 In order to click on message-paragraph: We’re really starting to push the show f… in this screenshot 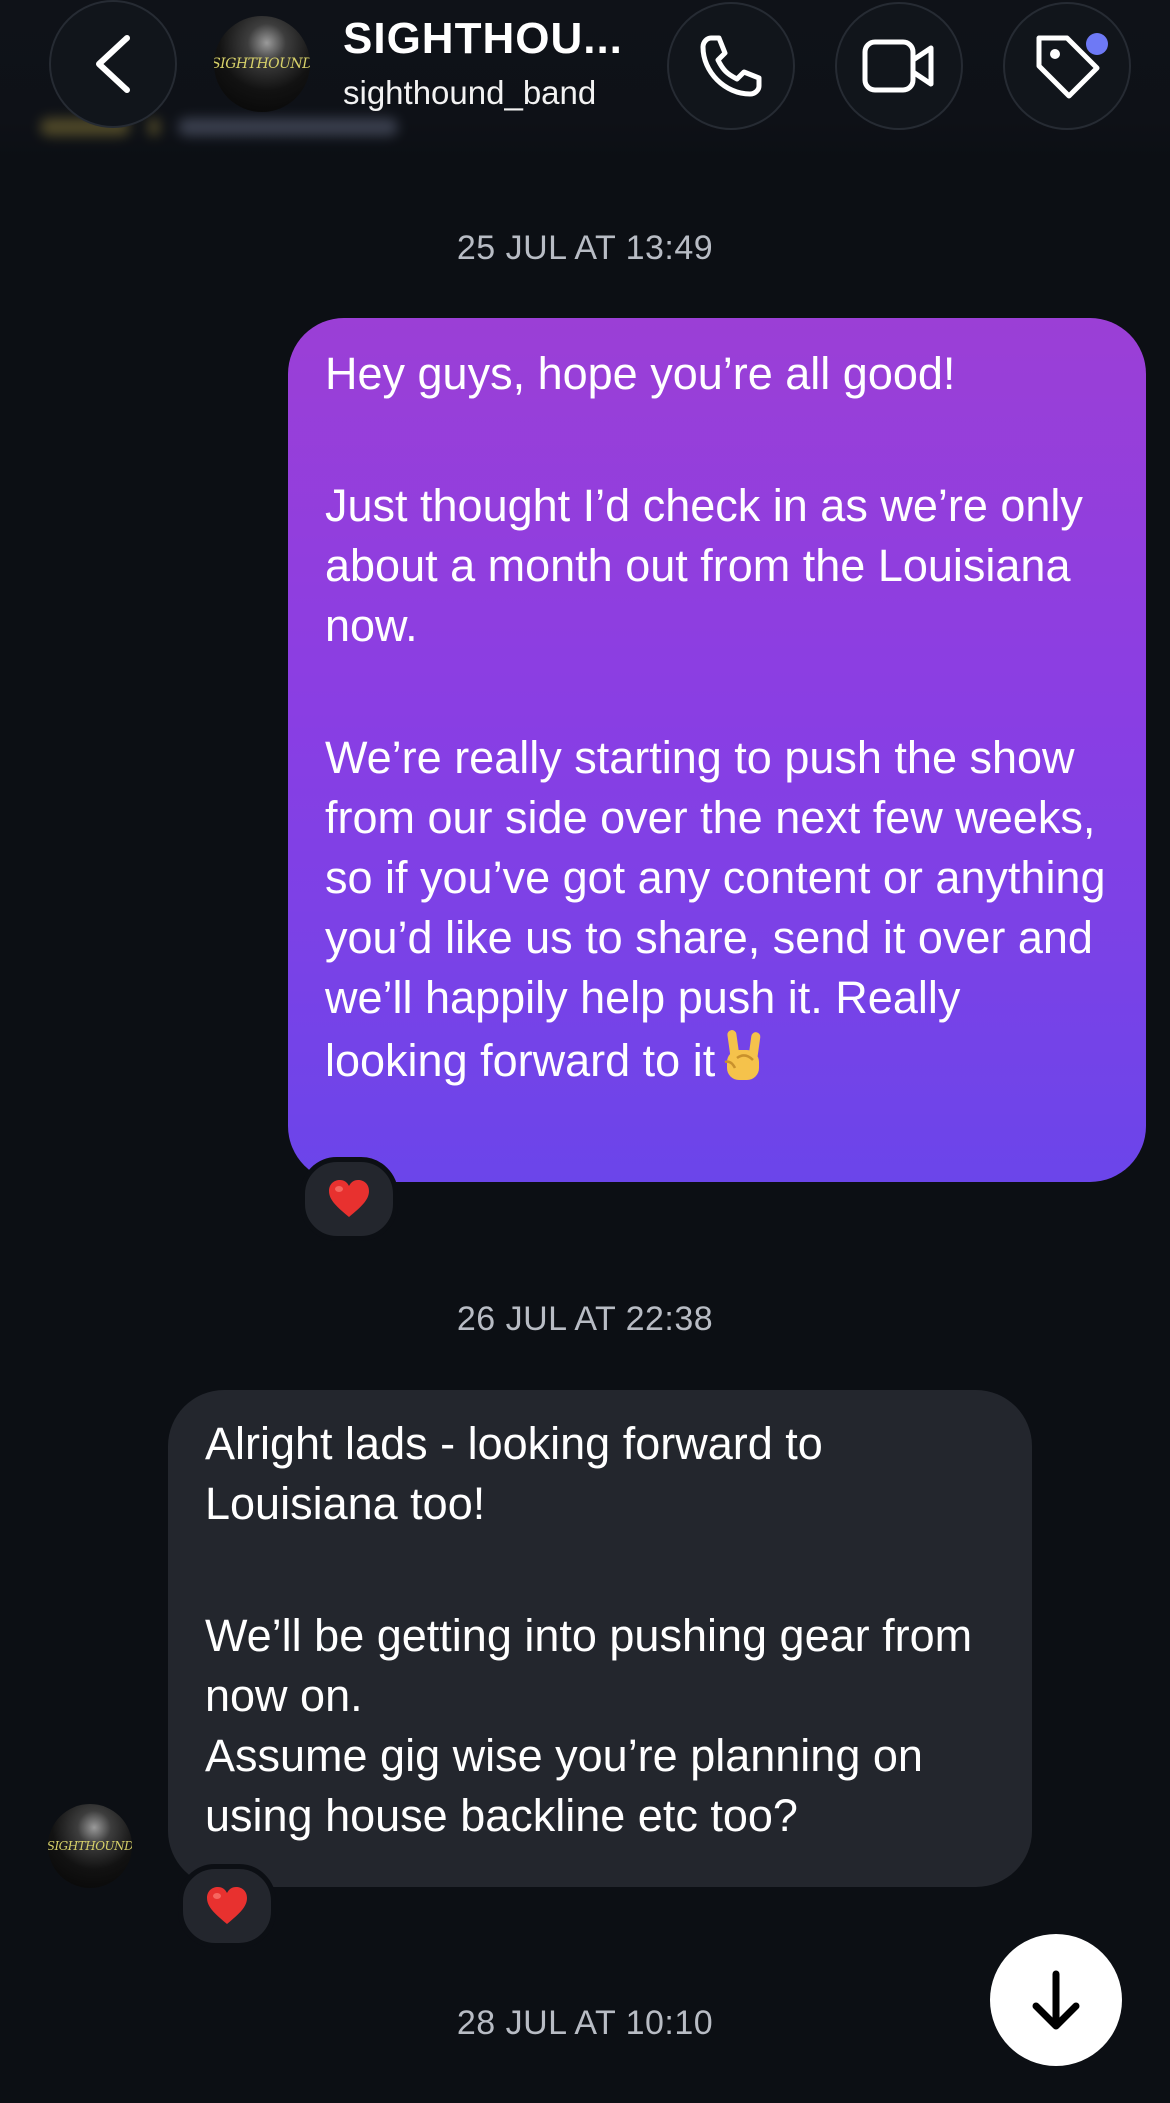, I will do `click(717, 913)`.